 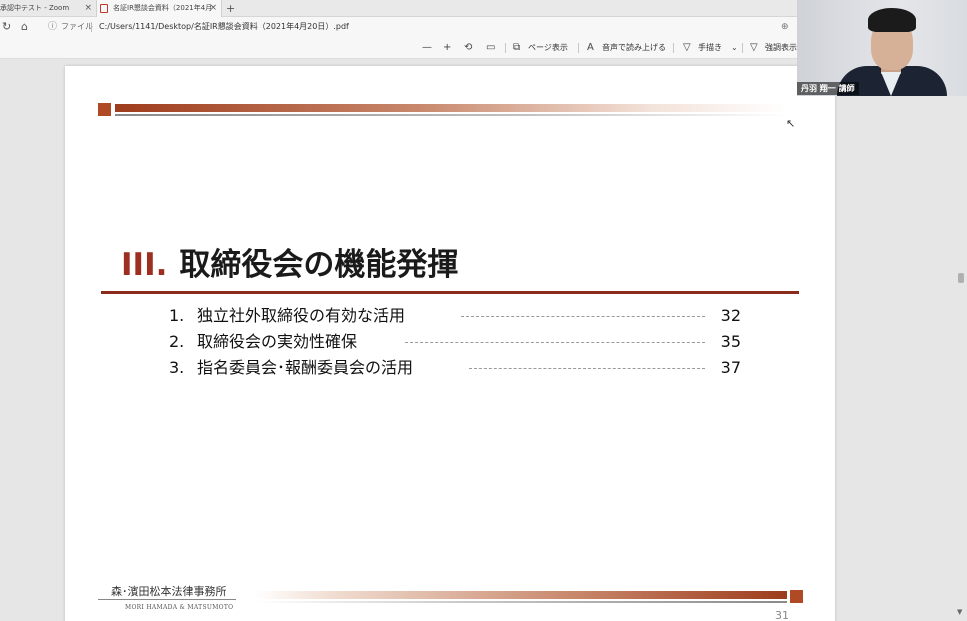 What do you see at coordinates (179, 607) in the screenshot?
I see `firm-logo-english: MORI HAMADA & MATSUMOTO` at bounding box center [179, 607].